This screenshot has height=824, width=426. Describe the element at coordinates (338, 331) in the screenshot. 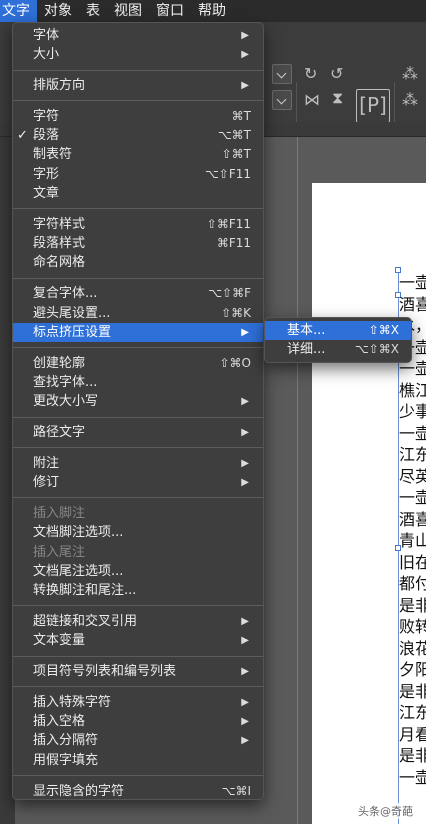

I see `submenu-item-basic: 基本... ⇧⌘X` at that location.